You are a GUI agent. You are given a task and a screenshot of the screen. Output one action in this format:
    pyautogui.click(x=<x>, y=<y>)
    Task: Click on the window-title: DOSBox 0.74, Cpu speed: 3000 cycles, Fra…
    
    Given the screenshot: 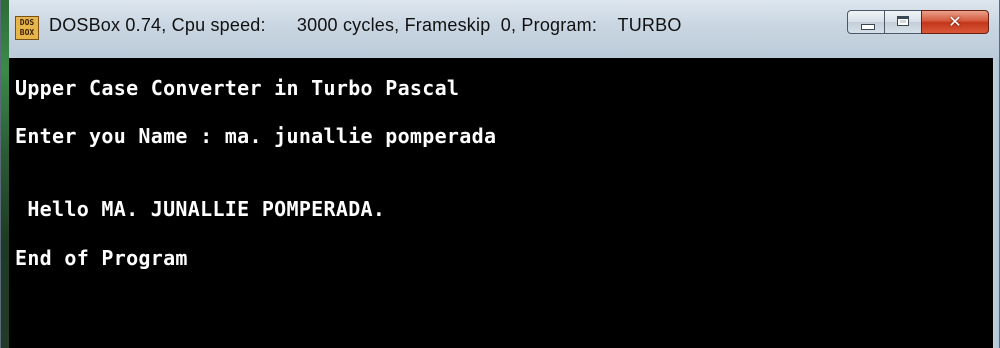 What is the action you would take?
    pyautogui.click(x=365, y=25)
    